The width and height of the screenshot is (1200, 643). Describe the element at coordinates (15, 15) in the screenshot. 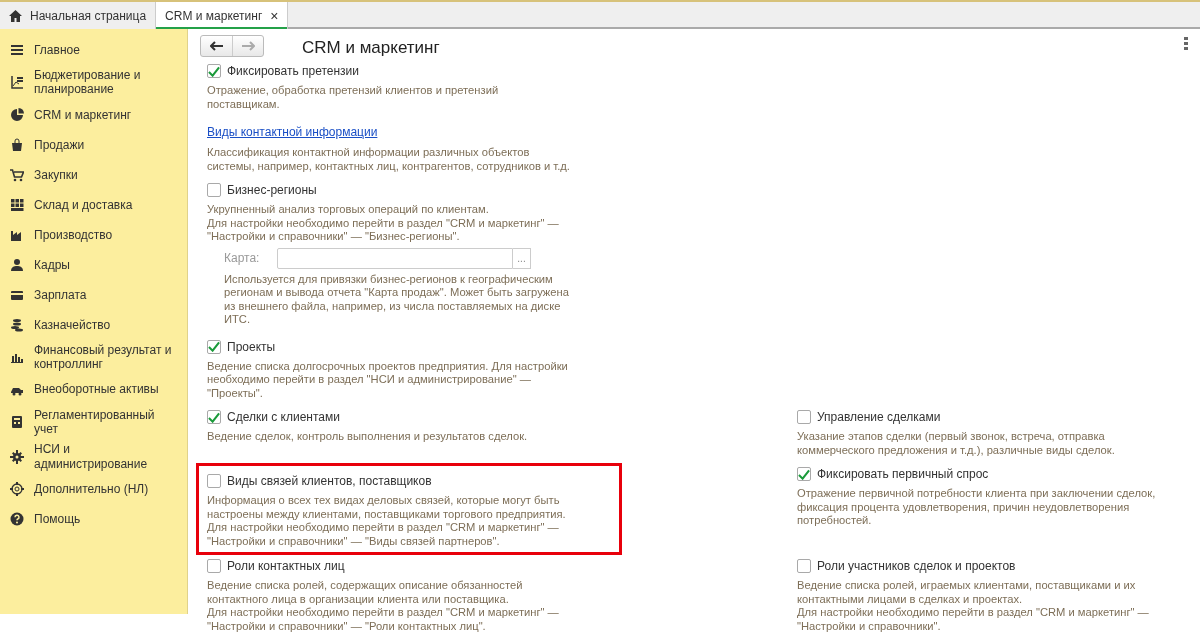

I see `home-icon` at that location.